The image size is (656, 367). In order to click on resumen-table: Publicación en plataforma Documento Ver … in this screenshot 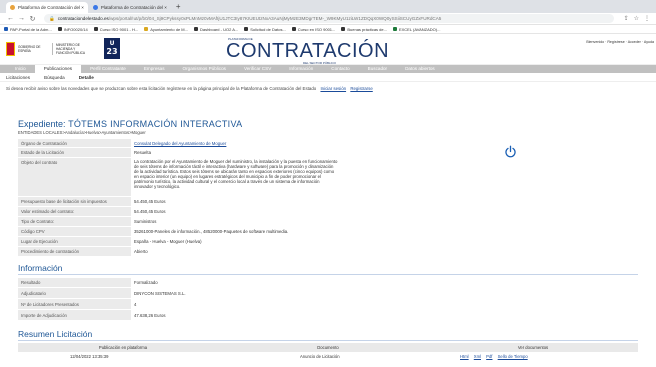, I will do `click(328, 351)`.